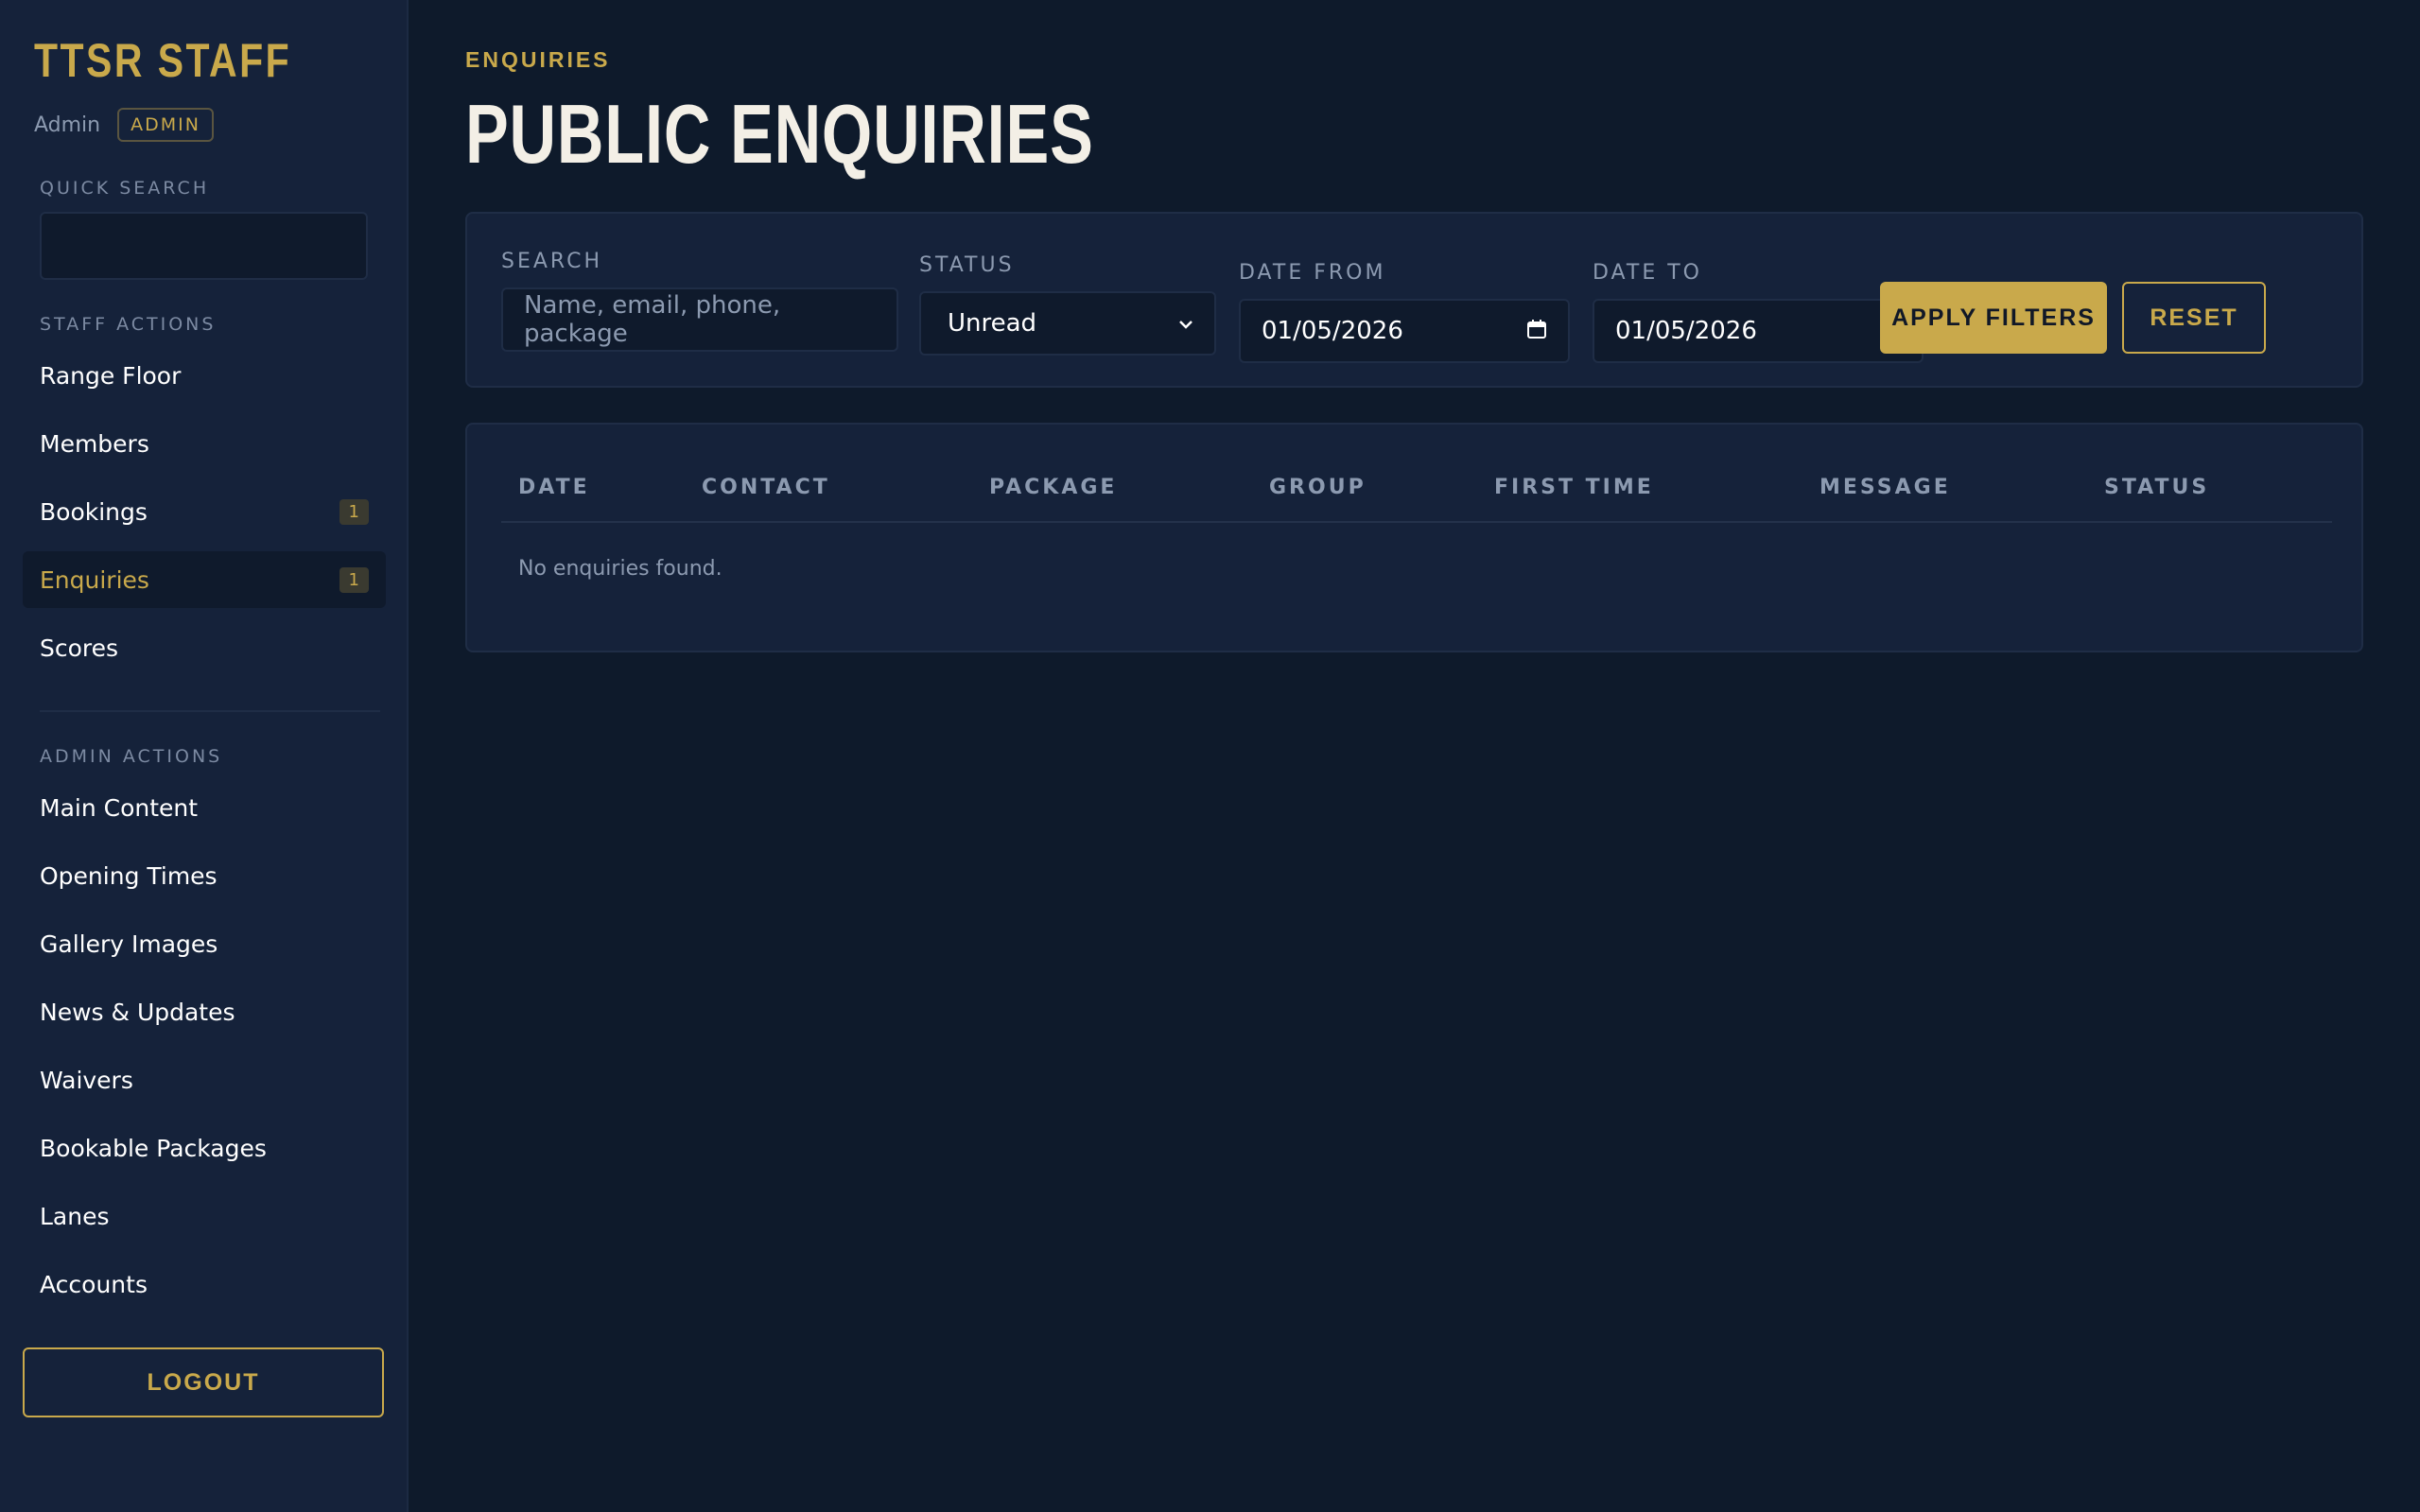 This screenshot has width=2420, height=1512. I want to click on sidebar-item-label: Range Floor, so click(111, 375).